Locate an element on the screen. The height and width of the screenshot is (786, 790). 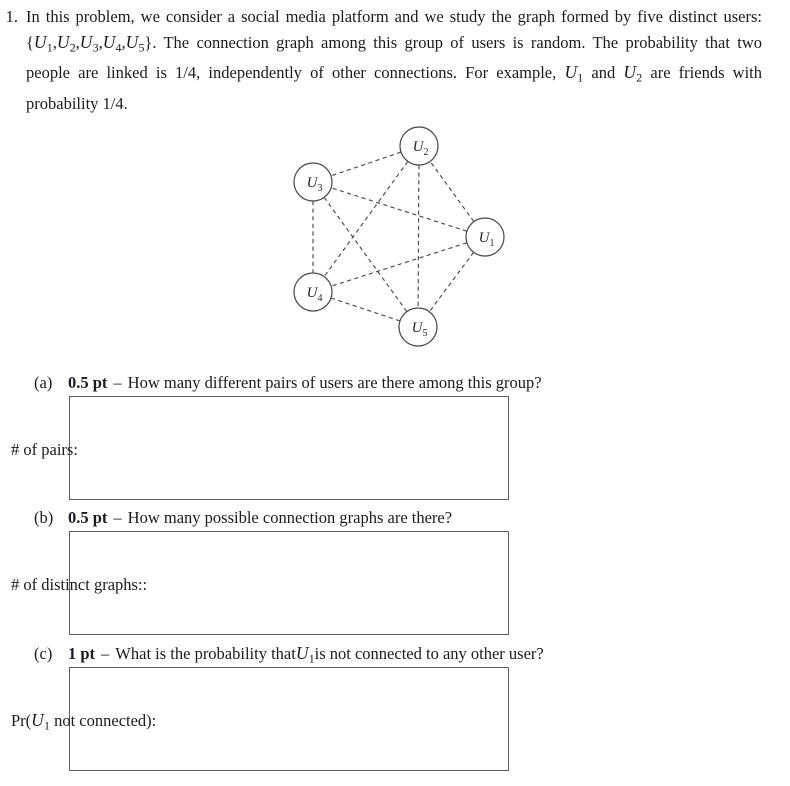
graph-node-u2: U2 is located at coordinates (419, 146).